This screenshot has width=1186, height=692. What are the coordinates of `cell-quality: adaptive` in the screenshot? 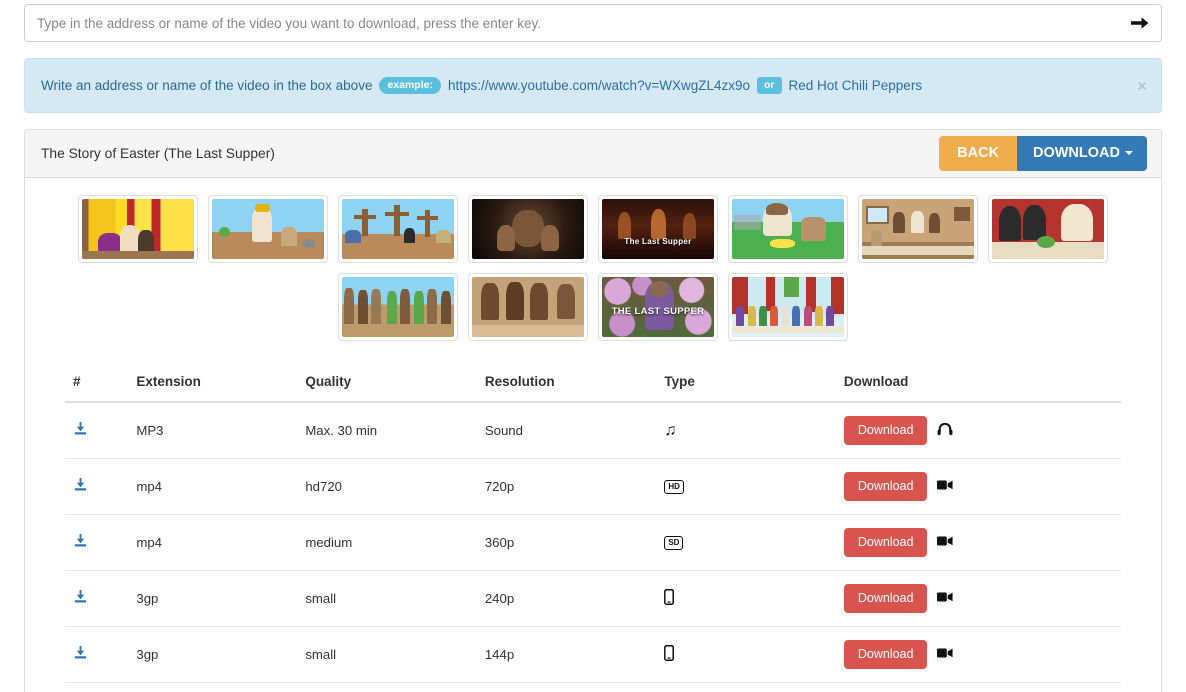 It's located at (387, 687).